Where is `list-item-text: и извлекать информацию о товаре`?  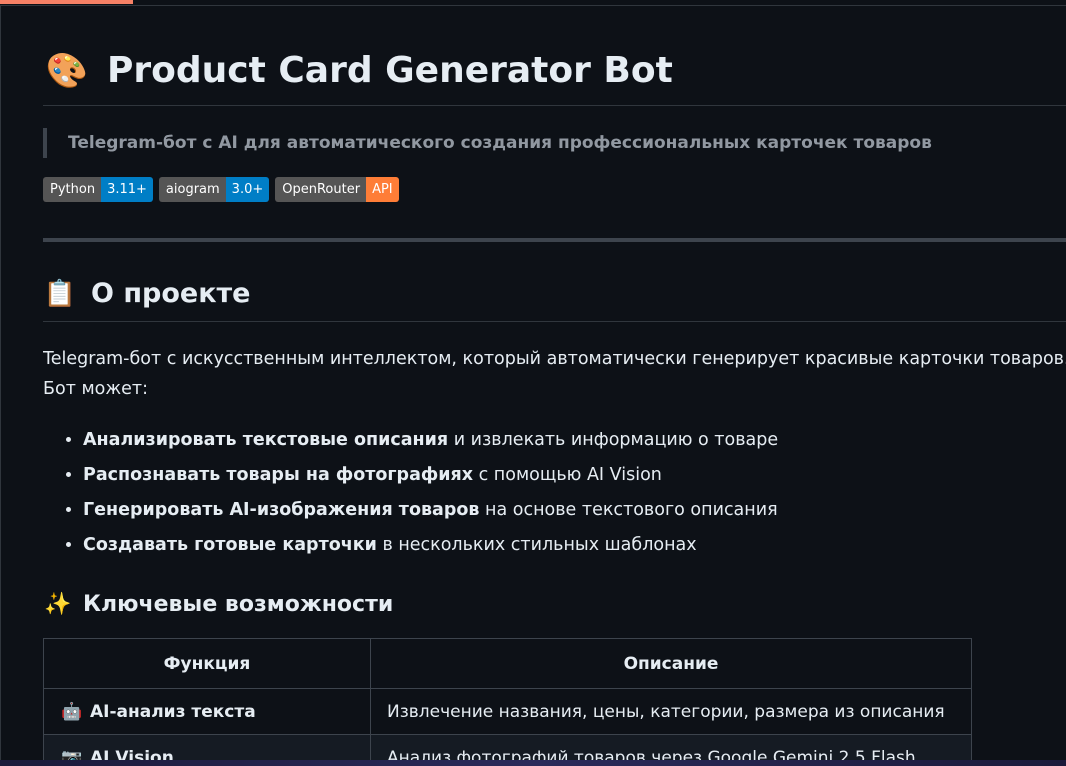
list-item-text: и извлекать информацию о товаре is located at coordinates (613, 440).